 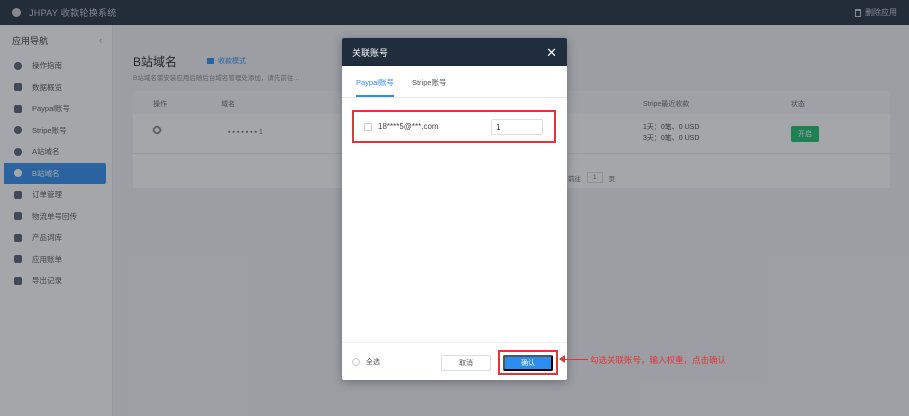 What do you see at coordinates (368, 126) in the screenshot?
I see `account-checkbox` at bounding box center [368, 126].